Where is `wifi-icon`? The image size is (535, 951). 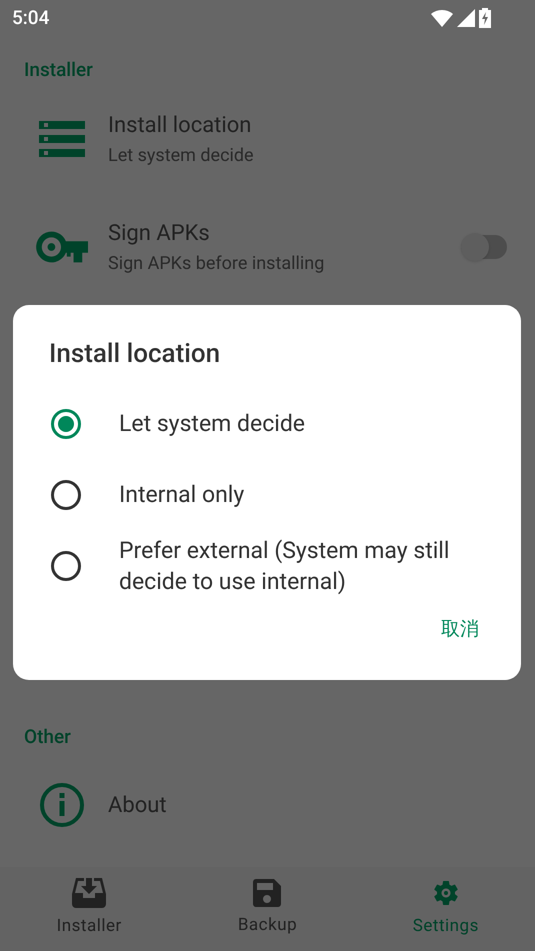
wifi-icon is located at coordinates (442, 18).